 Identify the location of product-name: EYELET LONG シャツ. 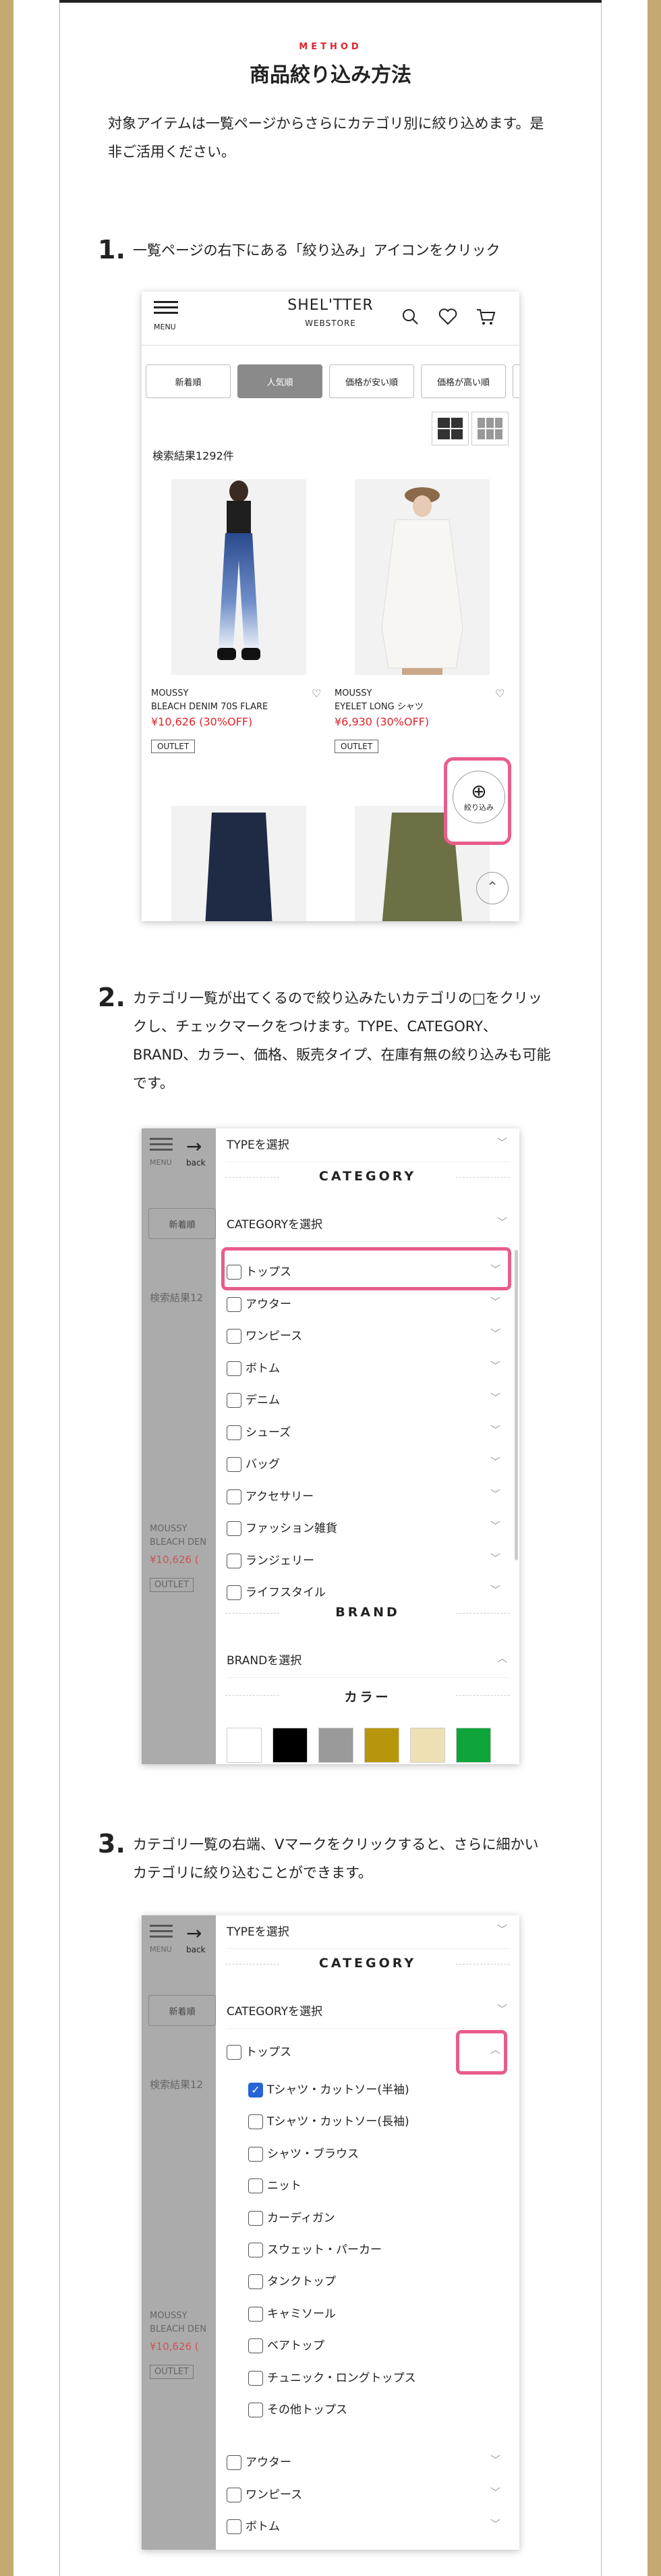
(379, 708).